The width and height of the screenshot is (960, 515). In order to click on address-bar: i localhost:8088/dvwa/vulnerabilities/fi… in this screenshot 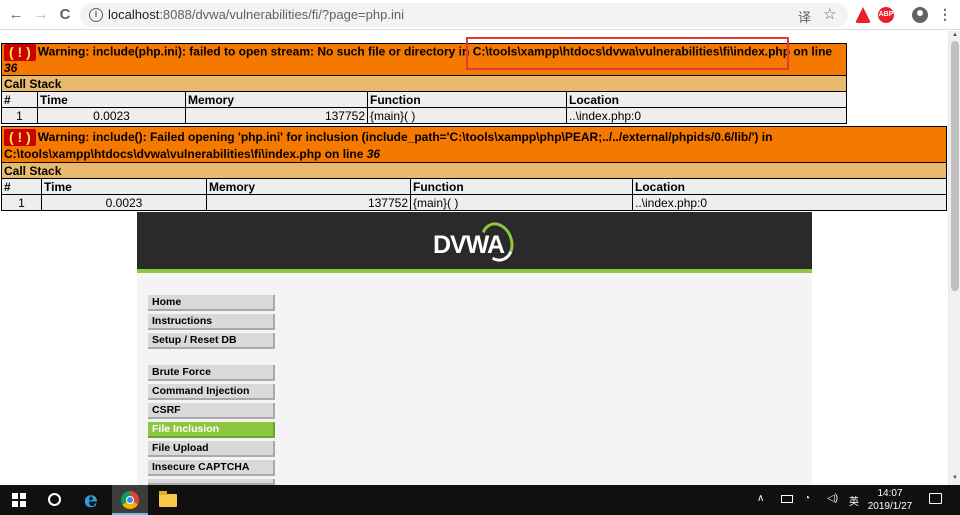, I will do `click(464, 15)`.